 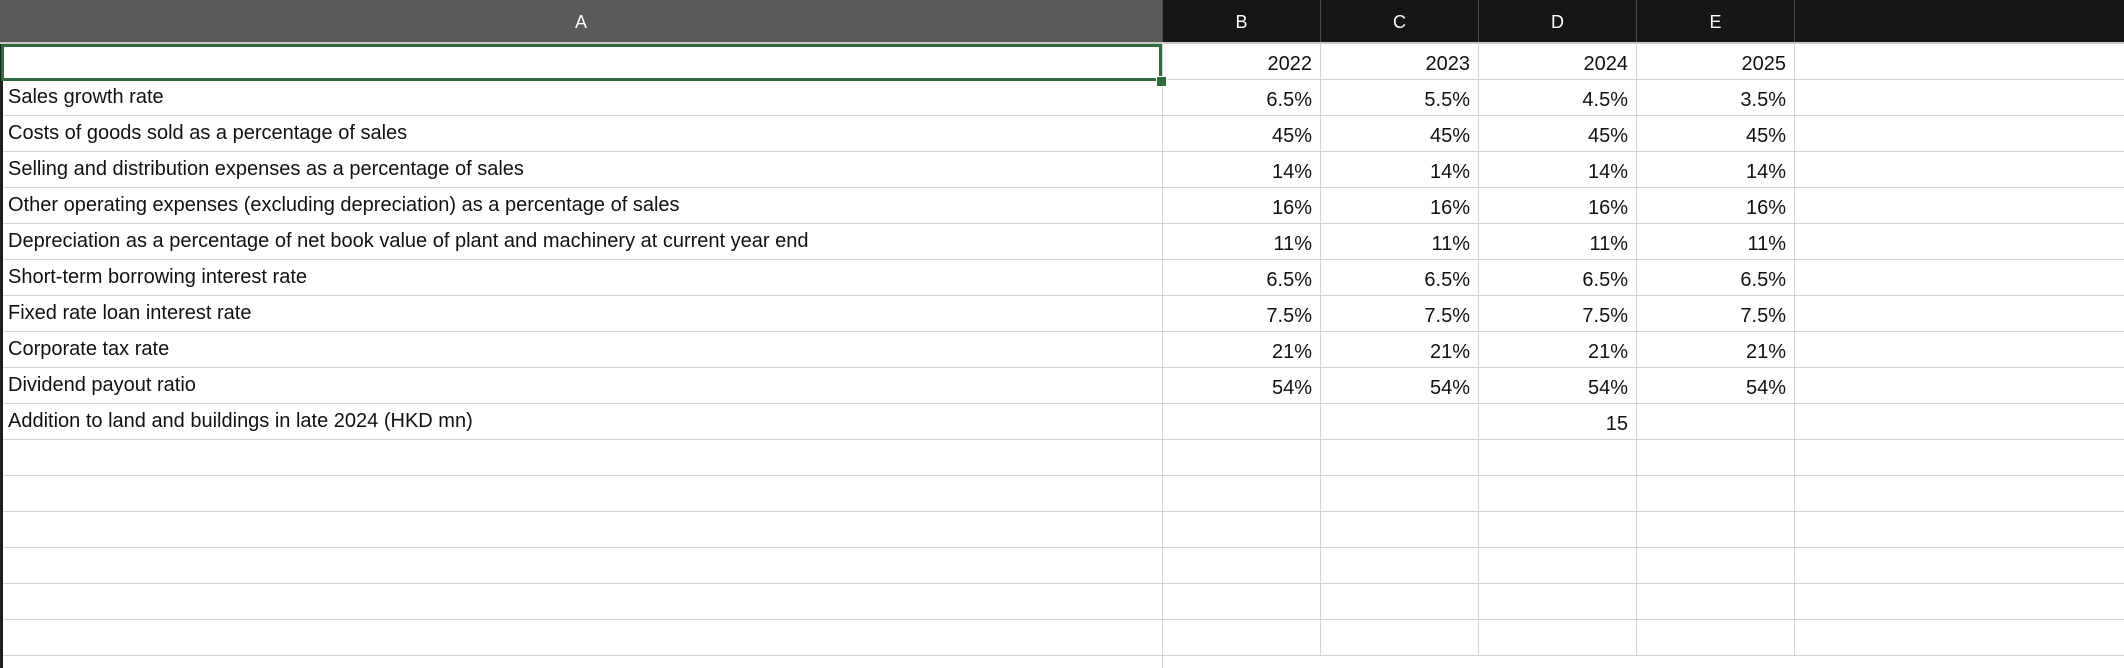 What do you see at coordinates (1242, 385) in the screenshot?
I see `cell-b: 54%` at bounding box center [1242, 385].